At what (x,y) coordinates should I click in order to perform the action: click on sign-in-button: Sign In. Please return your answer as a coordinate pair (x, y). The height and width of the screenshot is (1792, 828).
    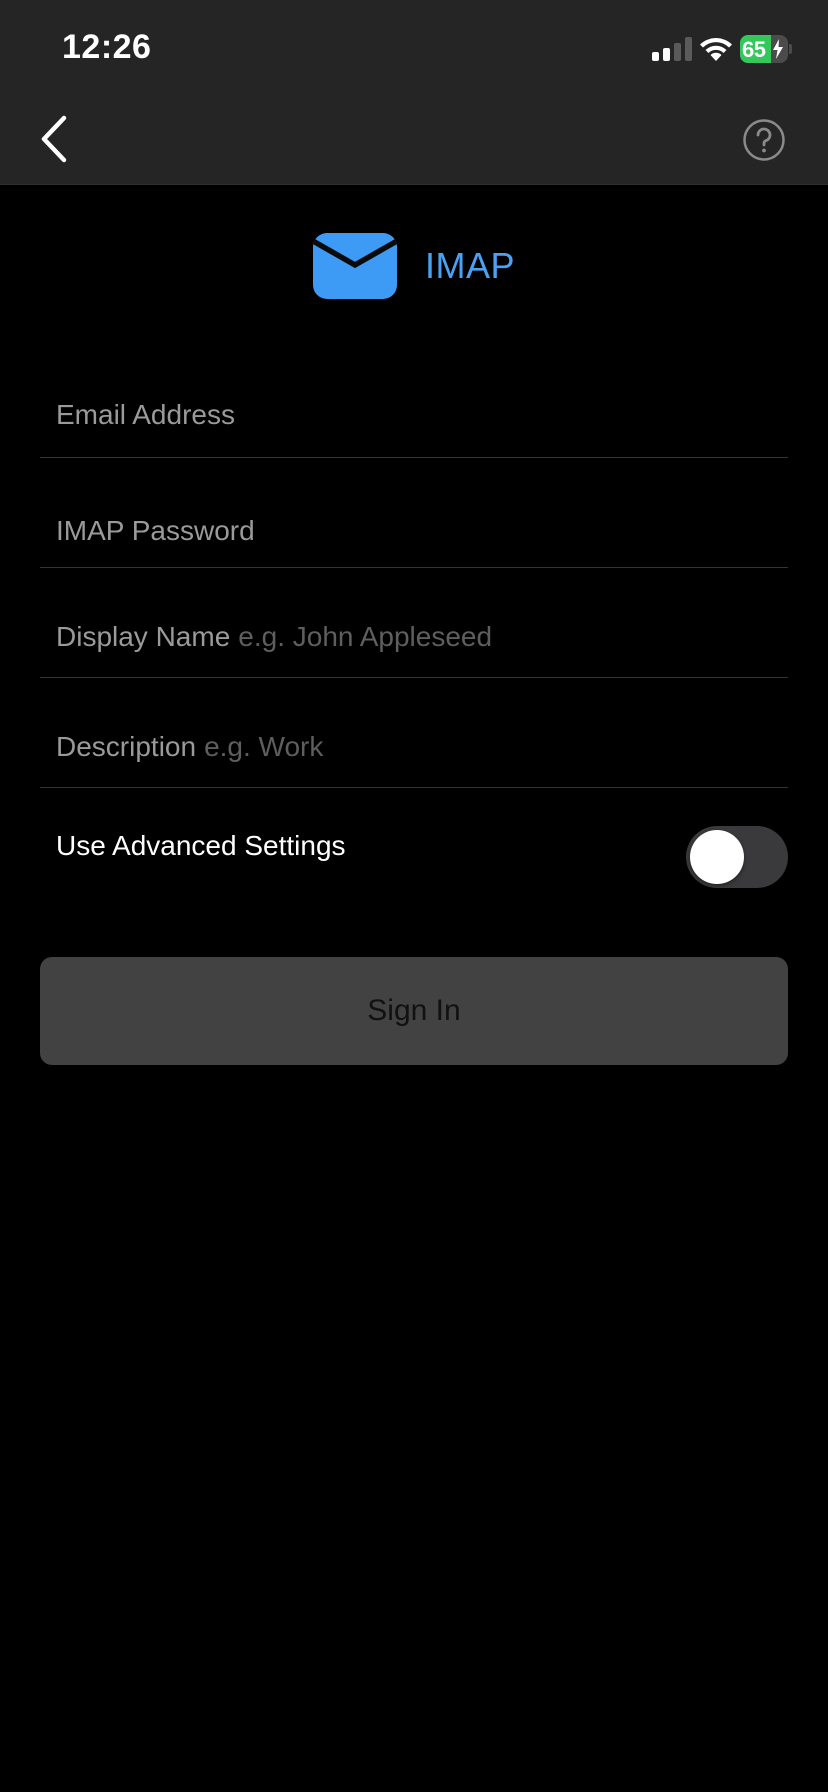
    Looking at the image, I should click on (414, 1011).